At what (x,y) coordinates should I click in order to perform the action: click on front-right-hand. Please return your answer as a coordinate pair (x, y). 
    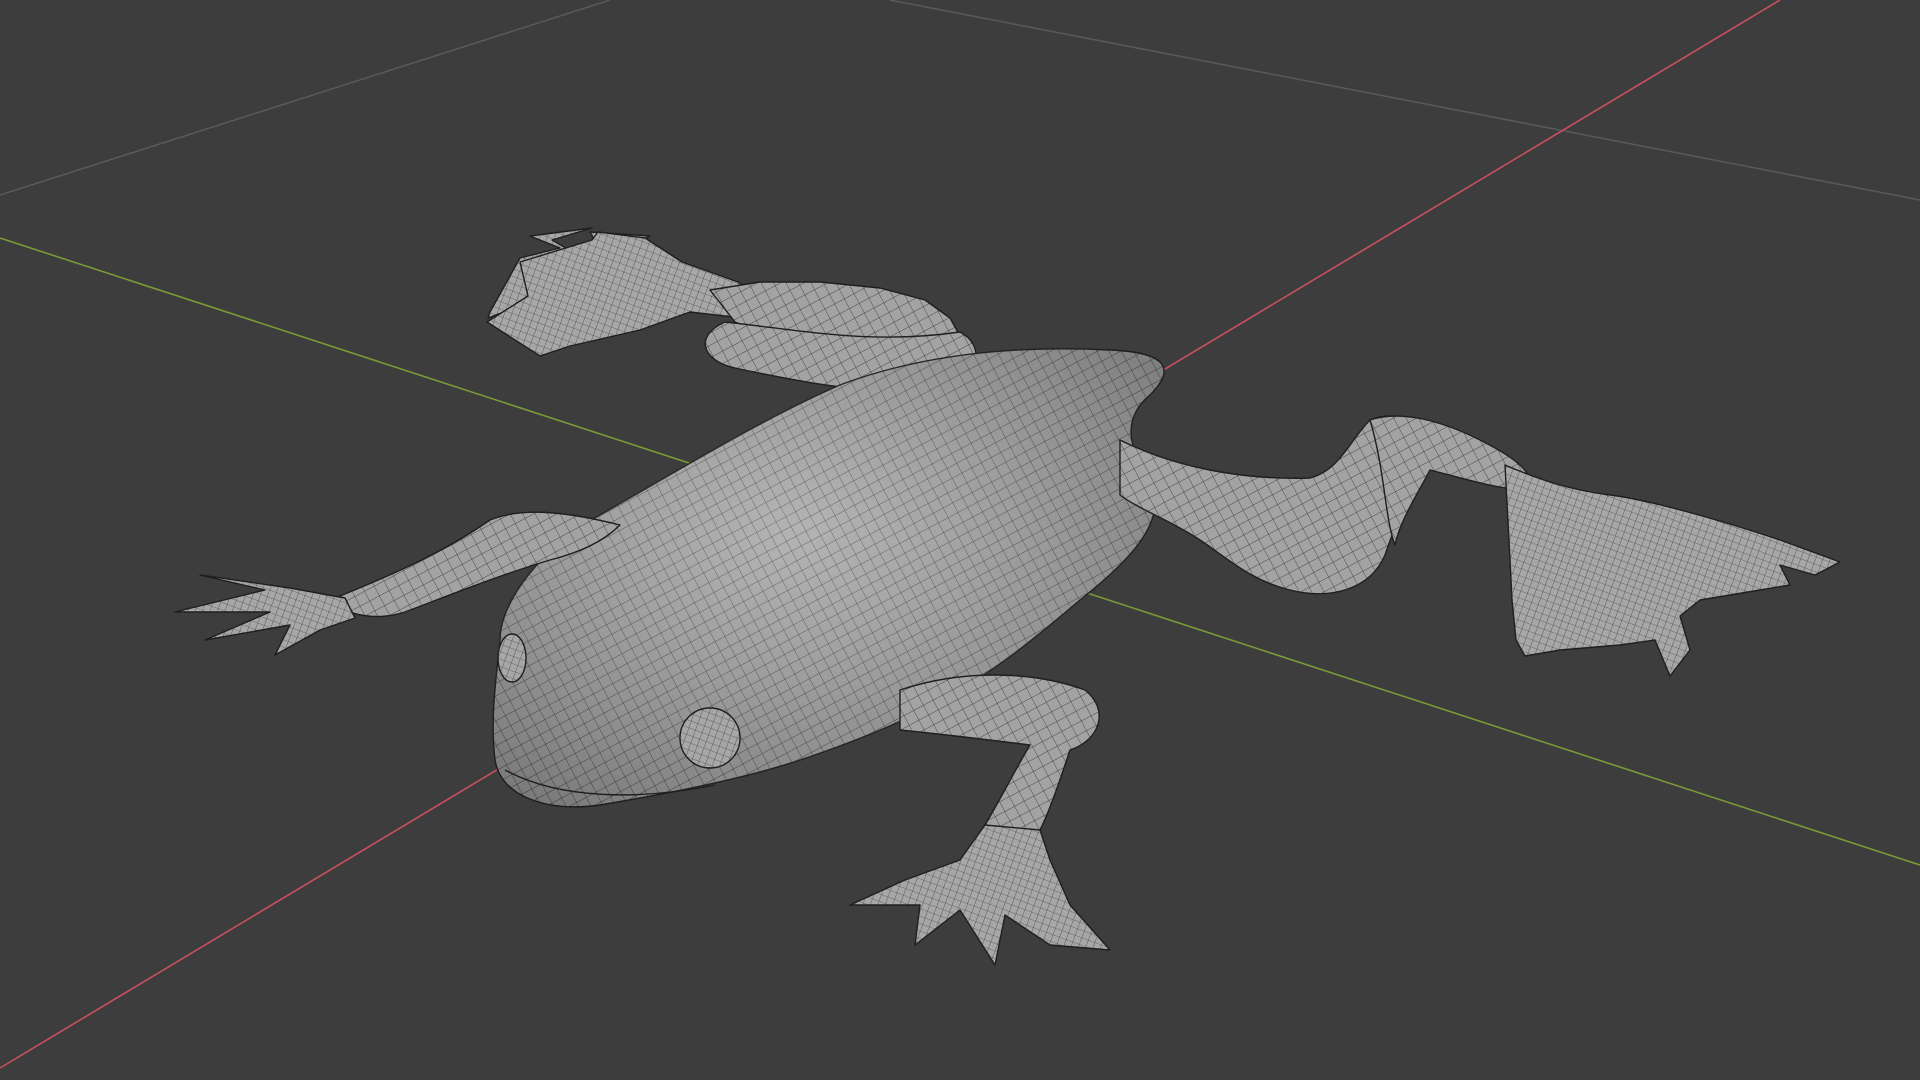
    Looking at the image, I should click on (980, 895).